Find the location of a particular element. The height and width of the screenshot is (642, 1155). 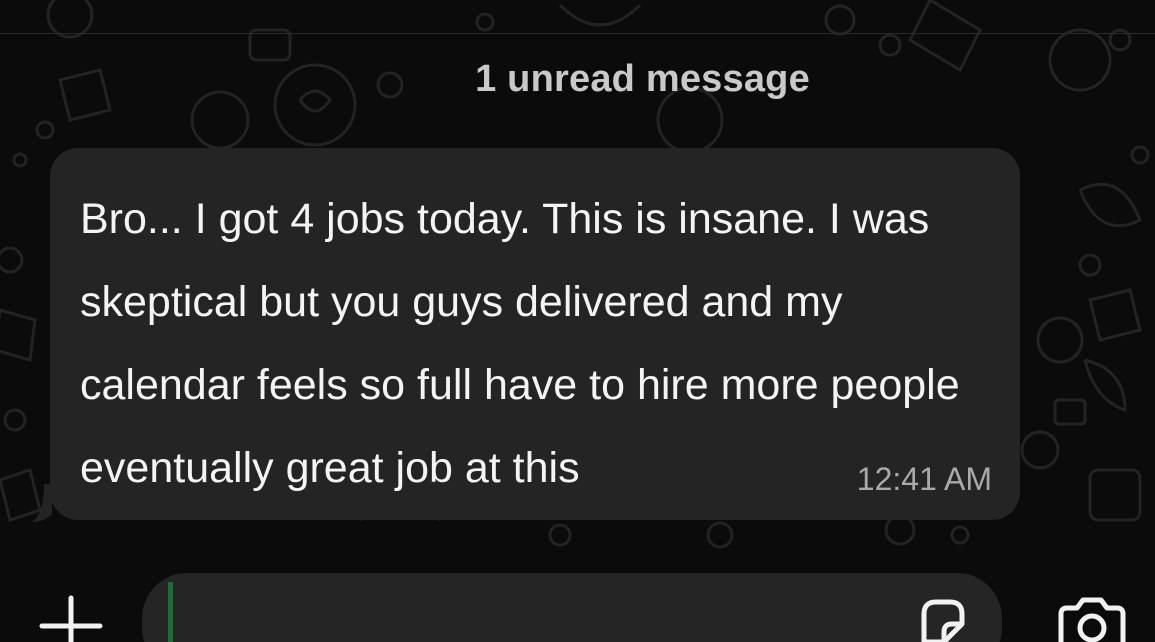

message-input is located at coordinates (572, 607).